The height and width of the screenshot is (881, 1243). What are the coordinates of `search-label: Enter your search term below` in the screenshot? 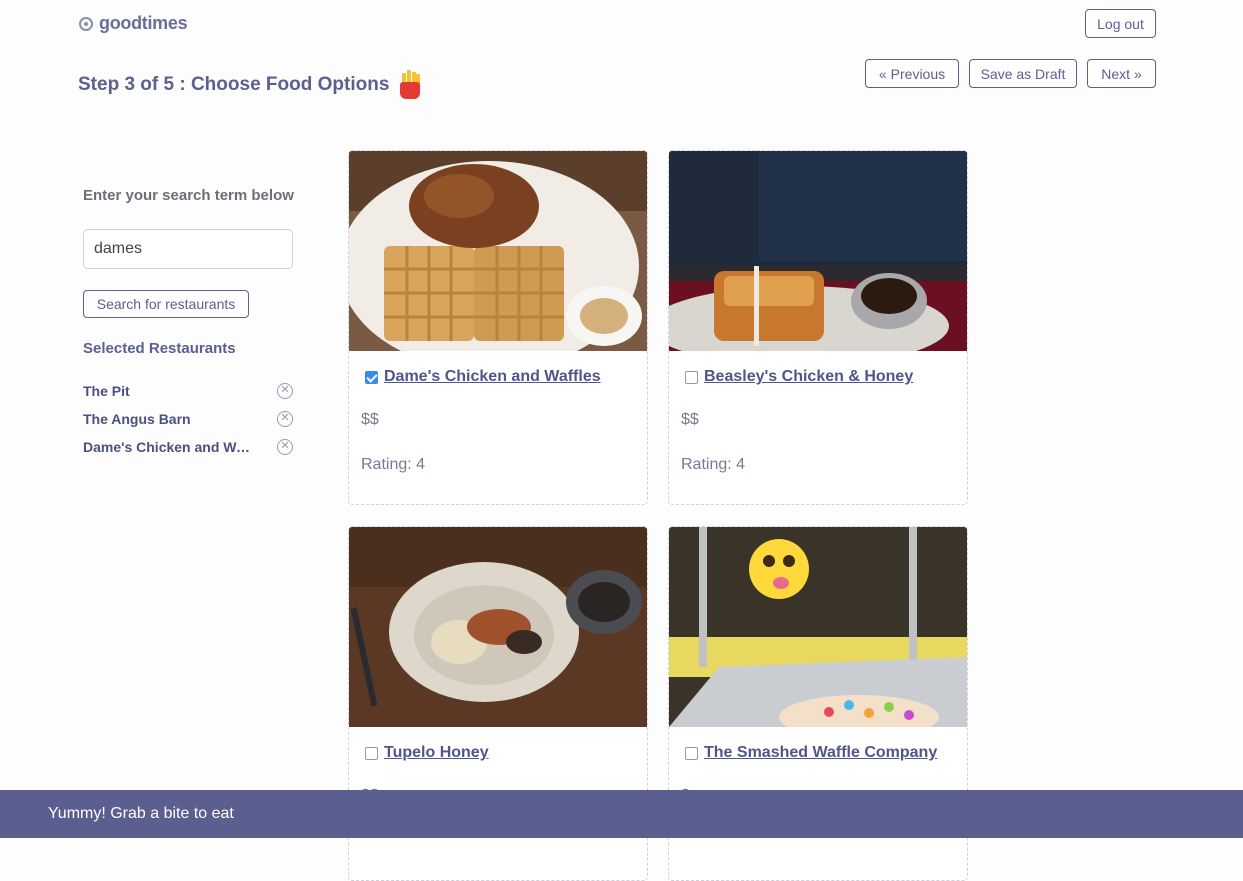 It's located at (188, 195).